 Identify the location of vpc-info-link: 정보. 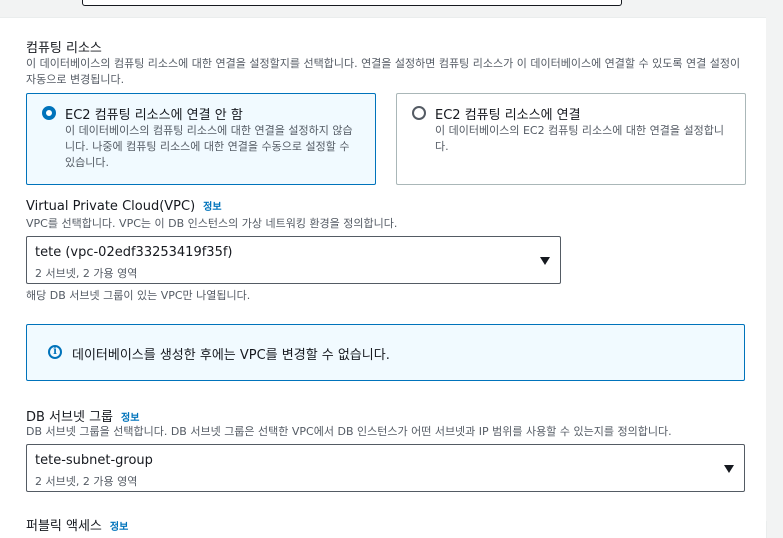
(212, 207).